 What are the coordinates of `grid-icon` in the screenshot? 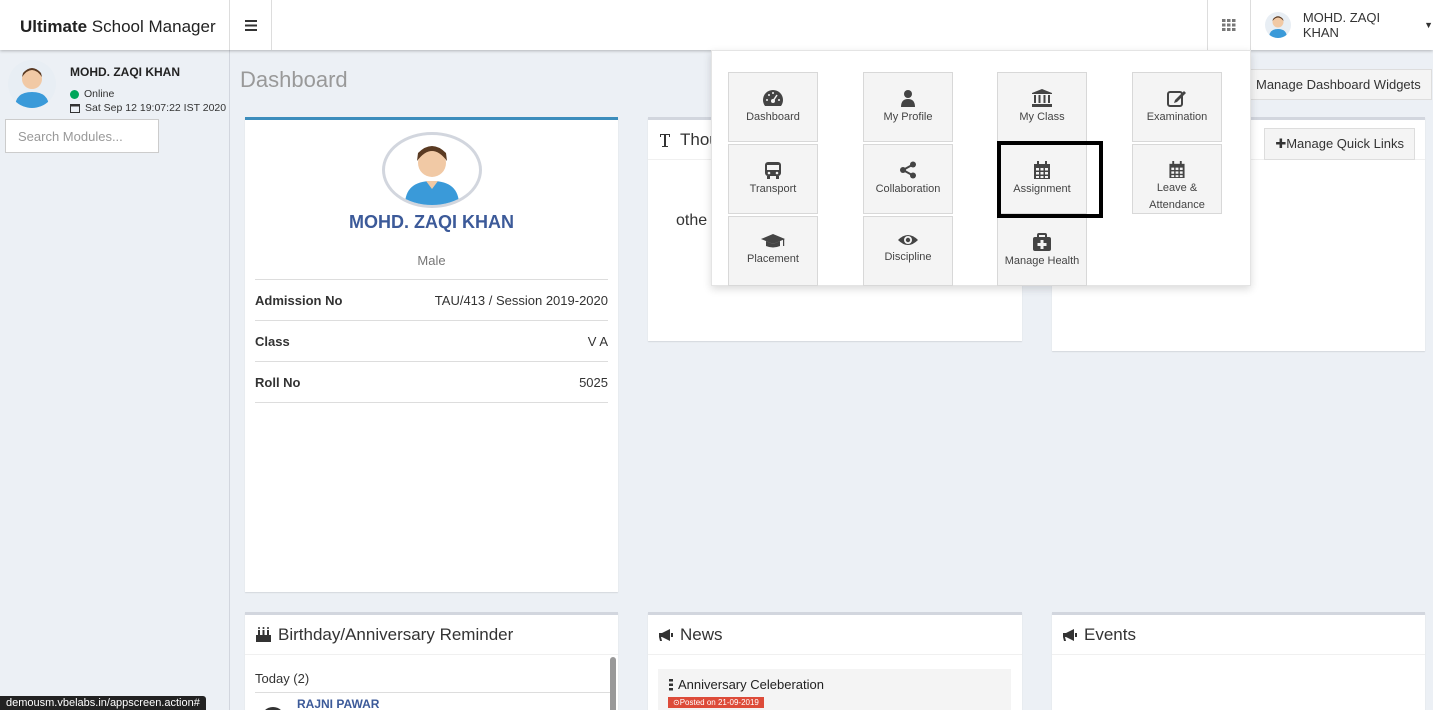 It's located at (1229, 25).